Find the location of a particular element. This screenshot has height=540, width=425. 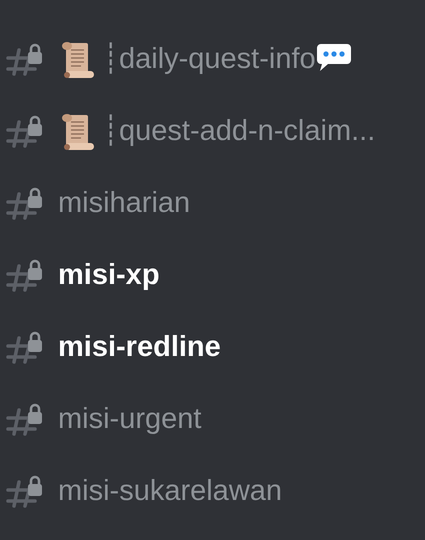

channel-name: misi-sukarelawan is located at coordinates (170, 492).